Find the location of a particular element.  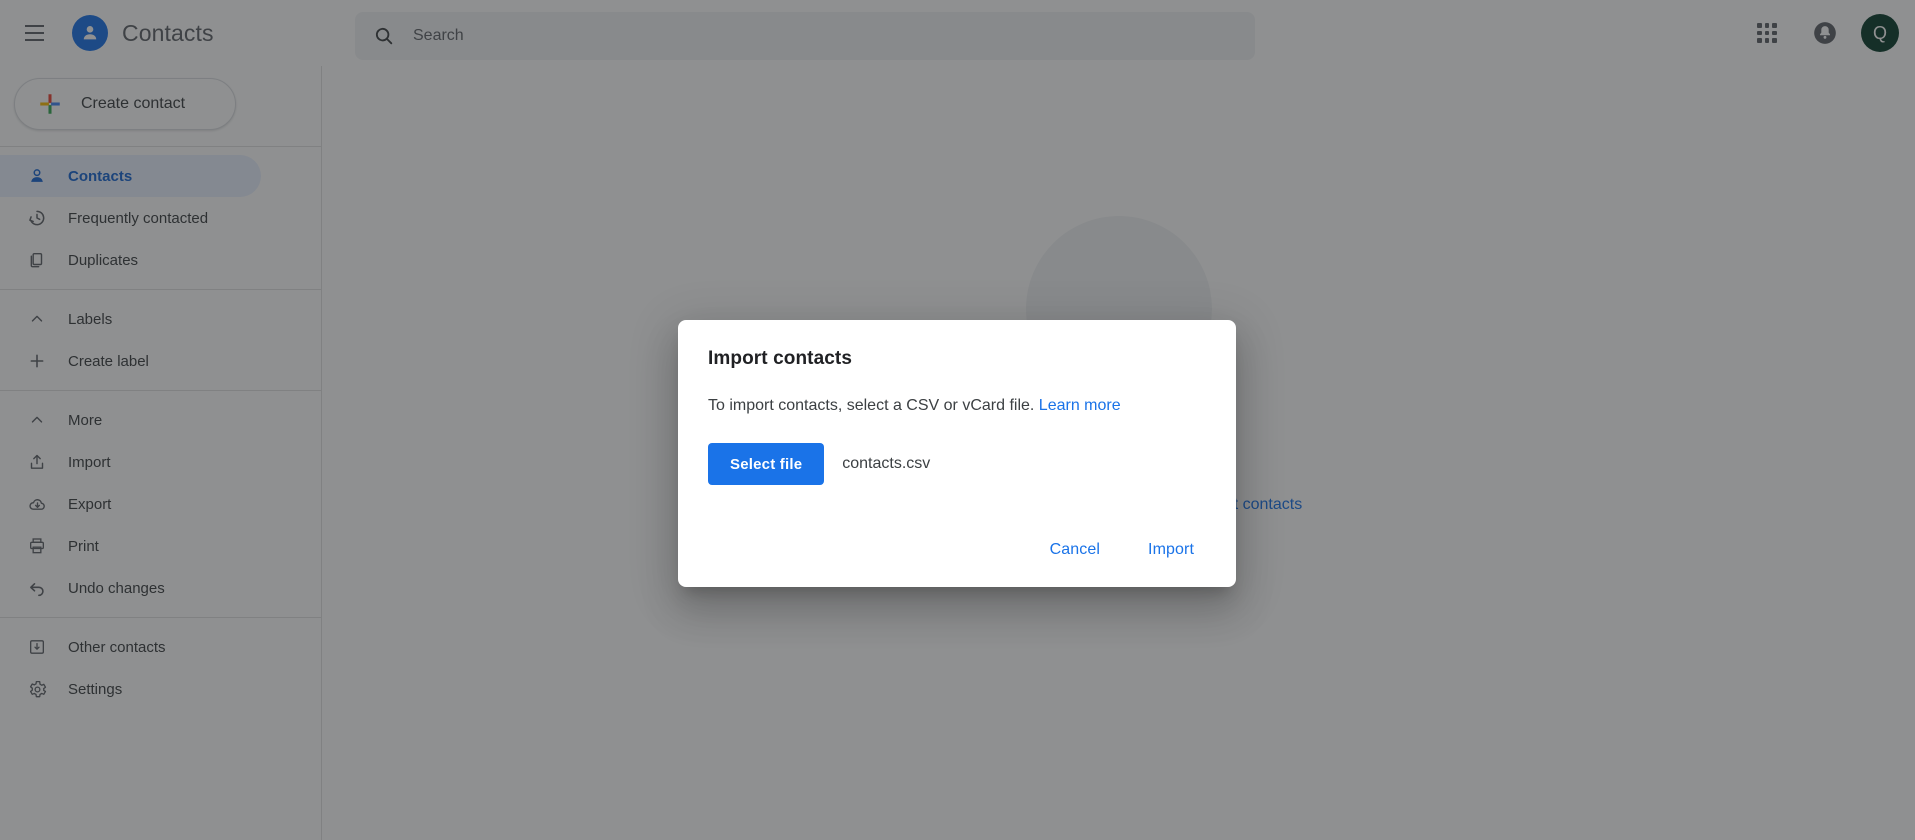

file-selection-row: Select file contacts.csv is located at coordinates (957, 464).